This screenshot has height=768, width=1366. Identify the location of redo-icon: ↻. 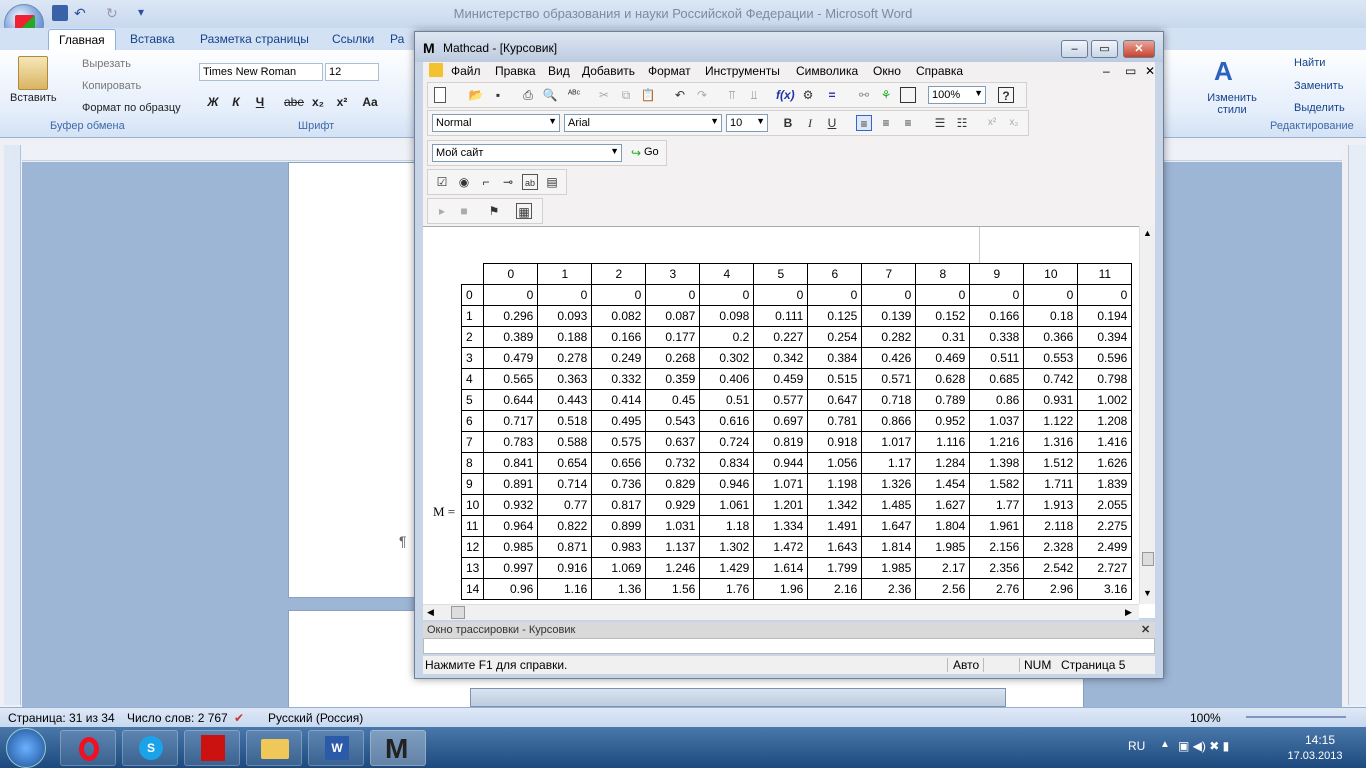
(114, 13).